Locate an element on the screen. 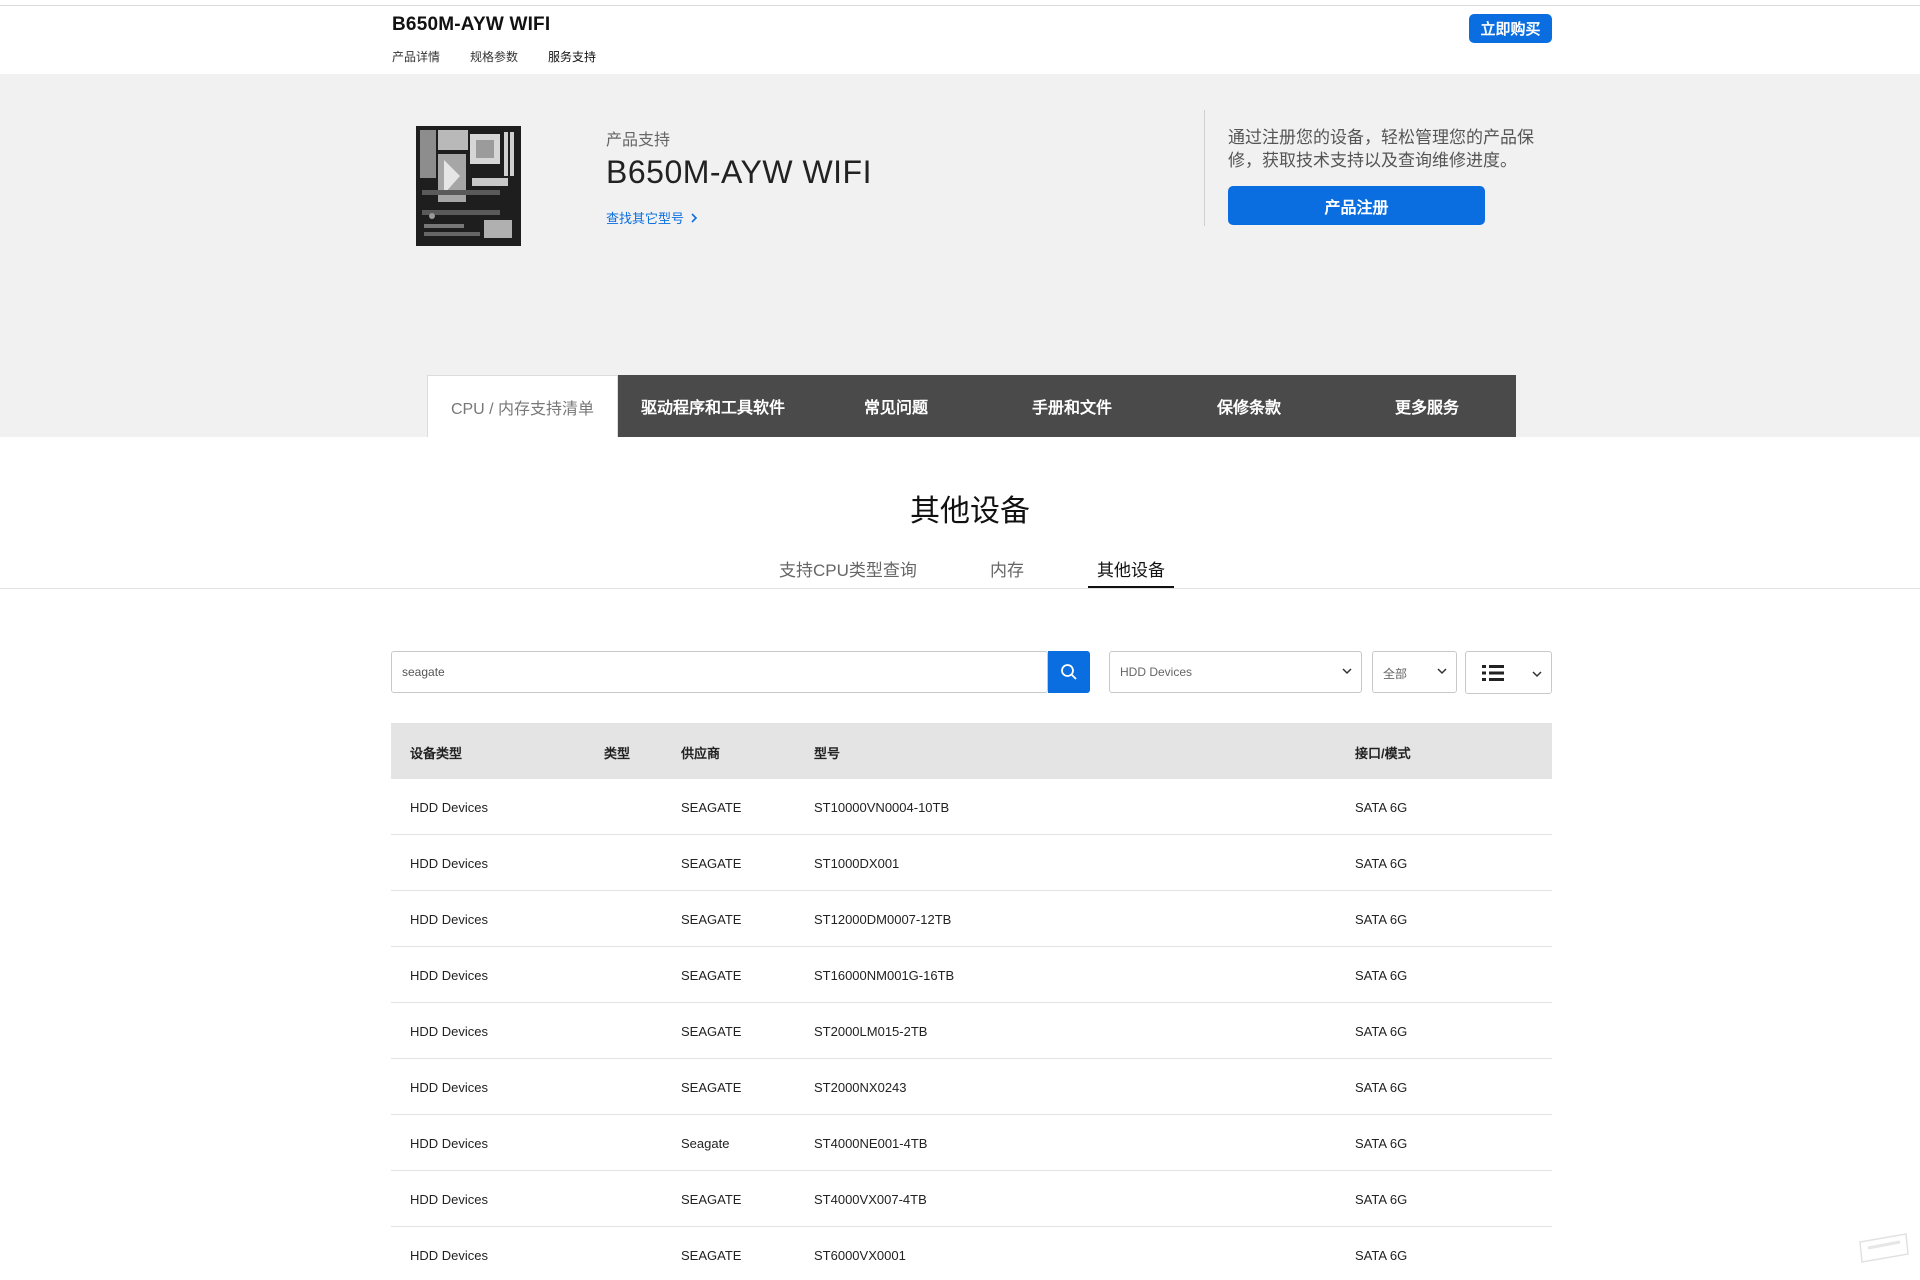 Image resolution: width=1920 pixels, height=1280 pixels. tab-manuals: 手册和文件 is located at coordinates (1072, 406).